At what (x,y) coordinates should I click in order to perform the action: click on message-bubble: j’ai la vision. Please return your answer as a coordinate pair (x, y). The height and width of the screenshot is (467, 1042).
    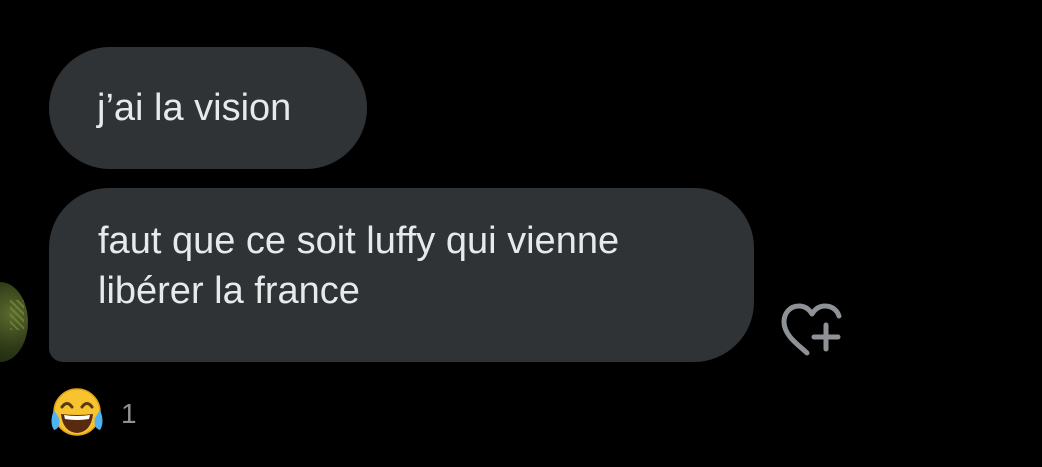
    Looking at the image, I should click on (208, 108).